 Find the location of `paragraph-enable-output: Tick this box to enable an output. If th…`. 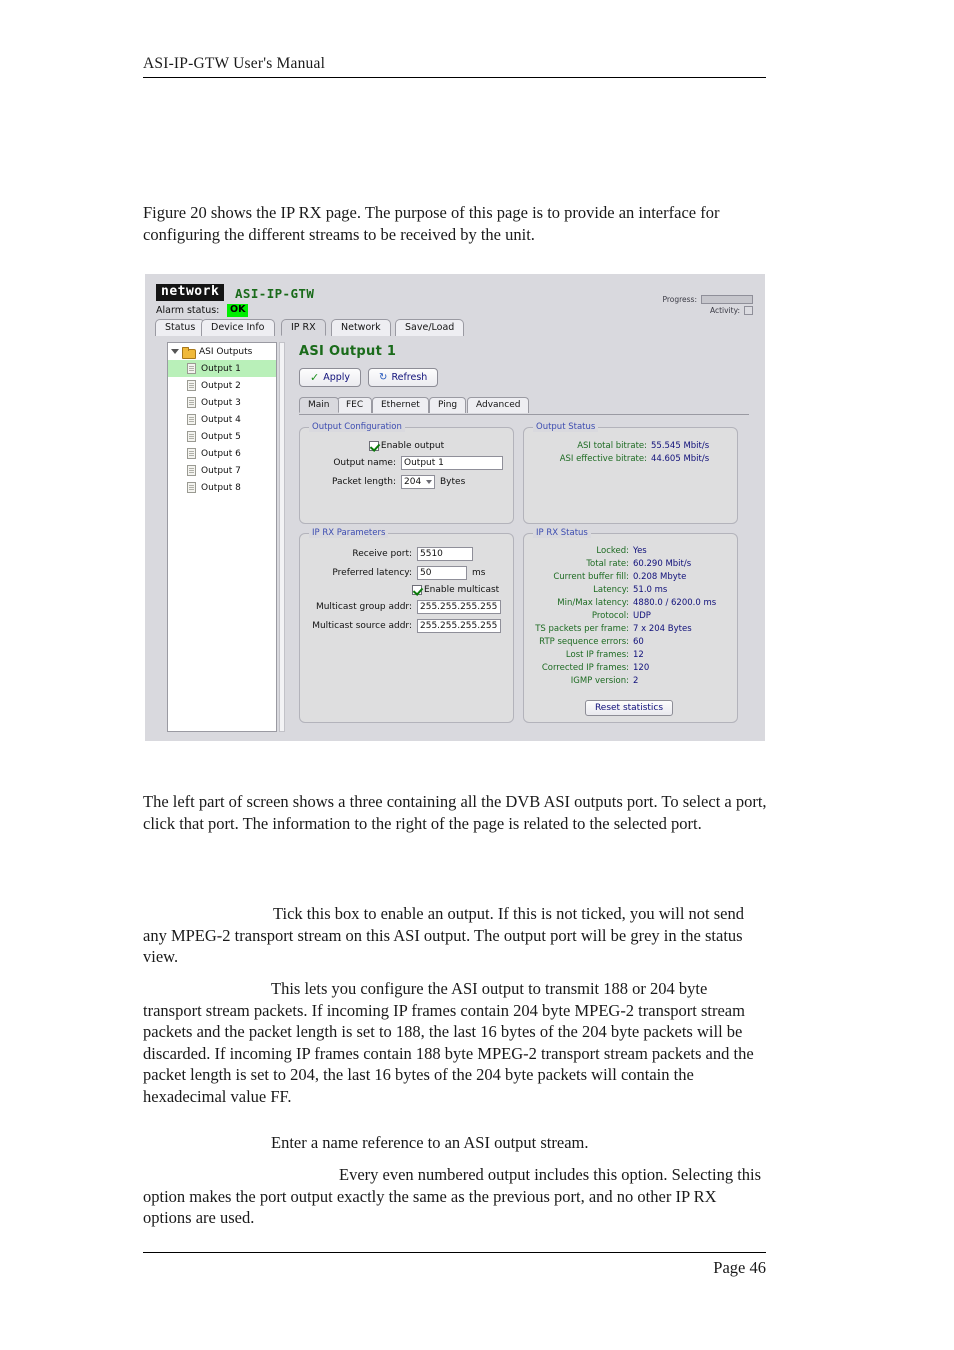

paragraph-enable-output: Tick this box to enable an output. If th… is located at coordinates (455, 935).